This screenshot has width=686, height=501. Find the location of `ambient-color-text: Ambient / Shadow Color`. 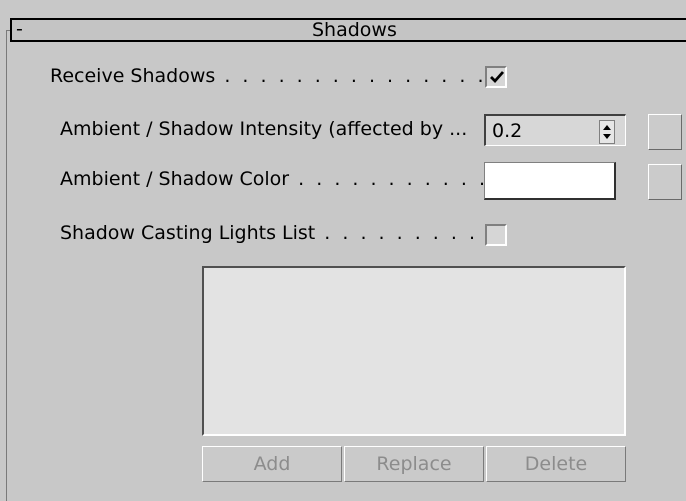

ambient-color-text: Ambient / Shadow Color is located at coordinates (175, 179).